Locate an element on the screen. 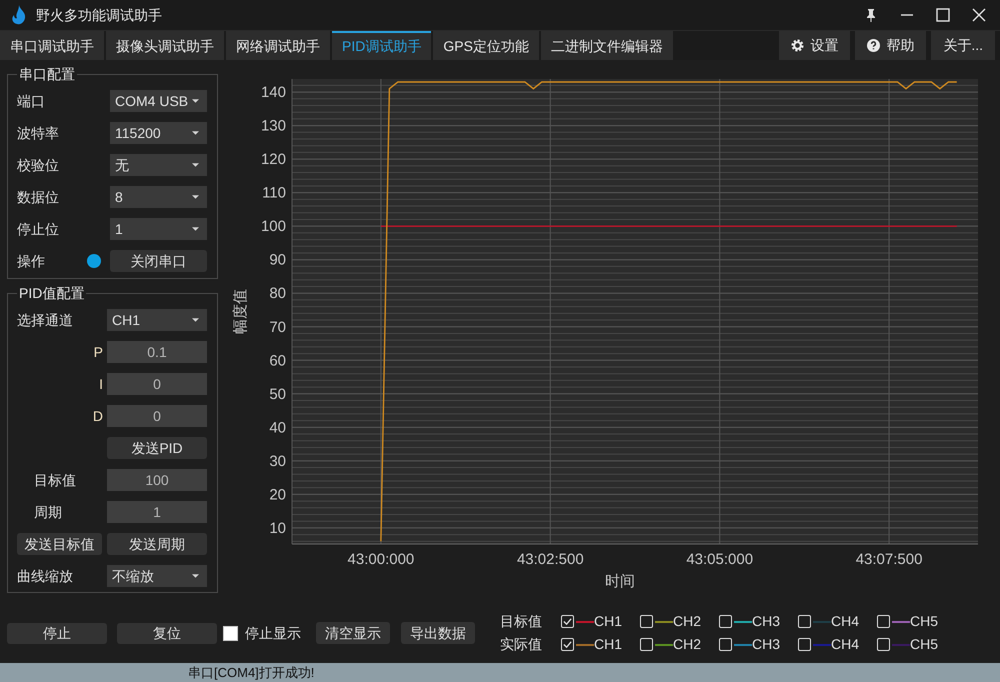 The height and width of the screenshot is (682, 1000). maximize-icon is located at coordinates (943, 15).